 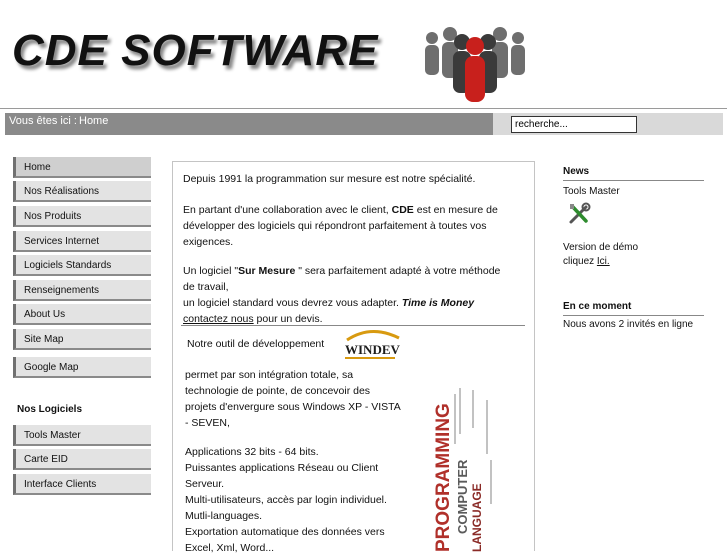 I want to click on online-guests-text: Nous avons 2 invités en ligne, so click(x=628, y=324).